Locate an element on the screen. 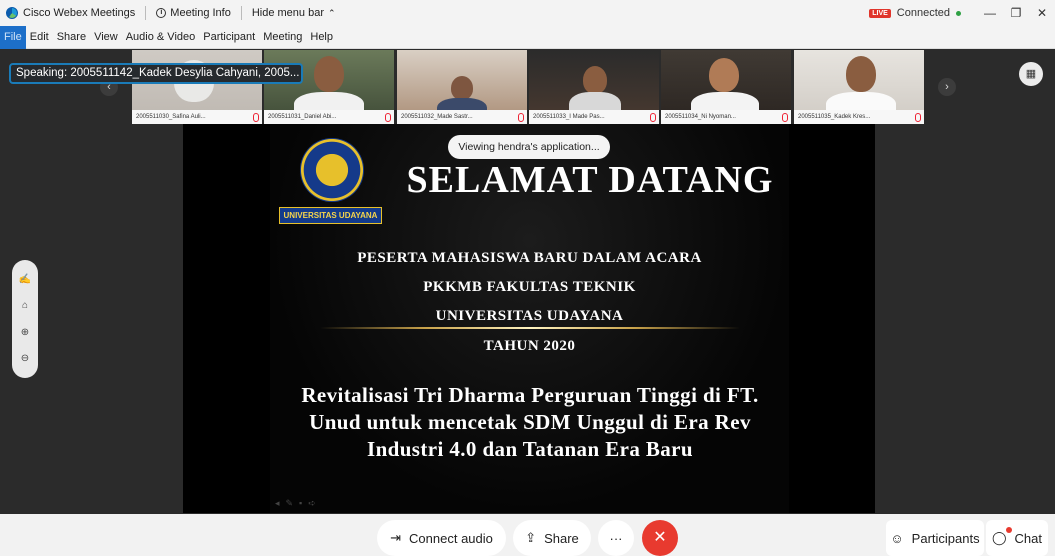 This screenshot has height=556, width=1055. hide-menu-bar-button: Hide menu bar ⌃ is located at coordinates (294, 13).